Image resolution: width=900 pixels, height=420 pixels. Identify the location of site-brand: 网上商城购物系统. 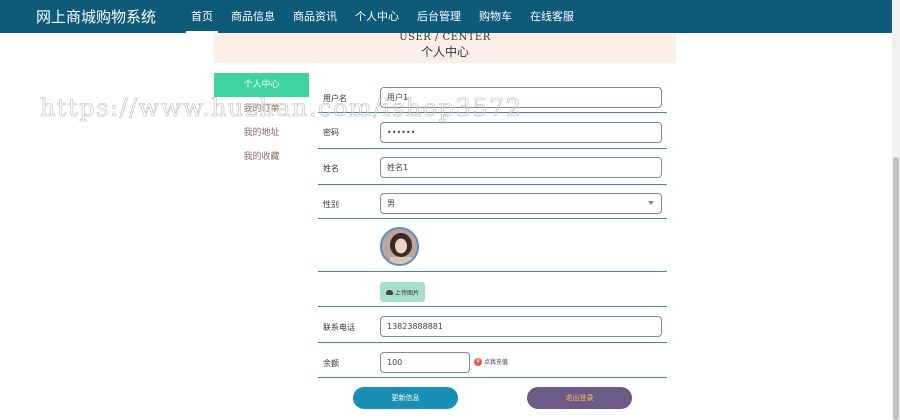
(109, 16).